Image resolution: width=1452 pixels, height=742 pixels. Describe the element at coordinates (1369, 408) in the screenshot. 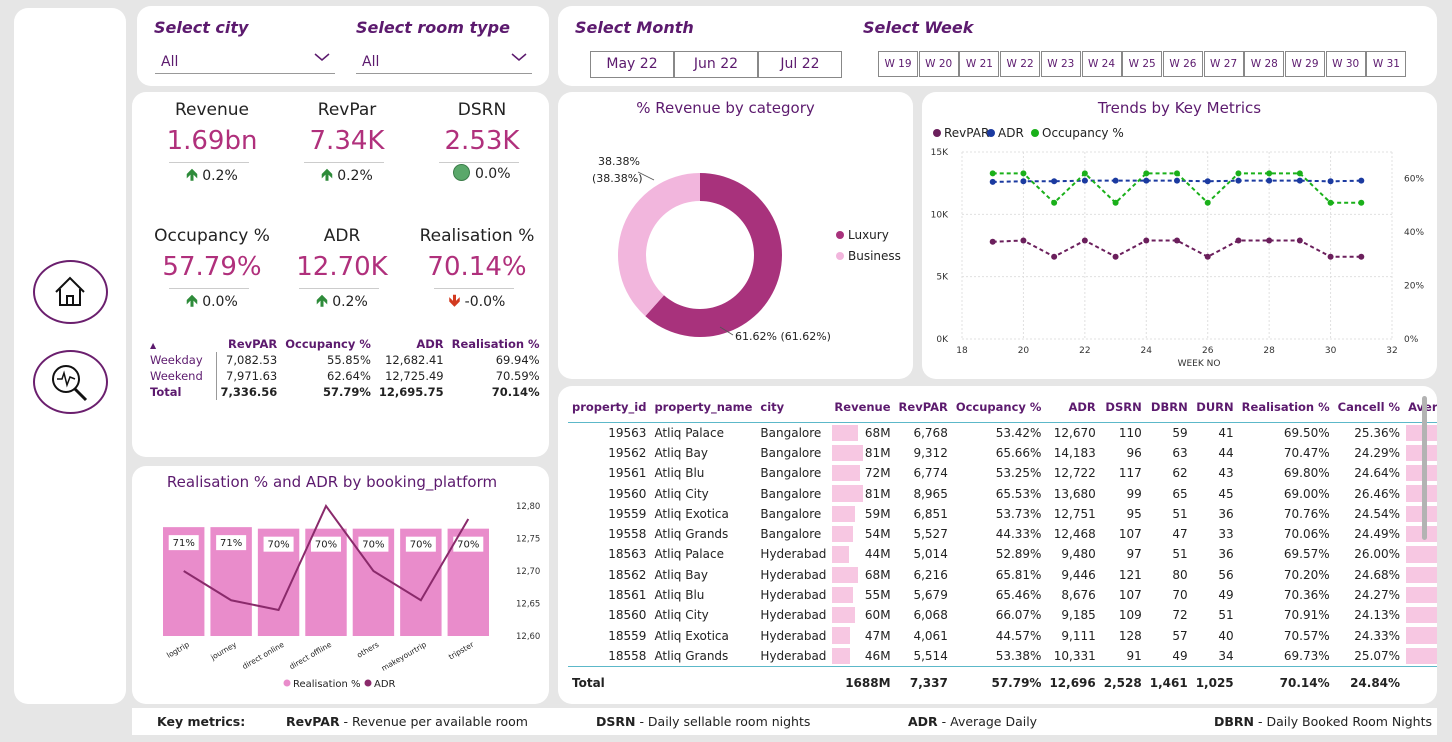

I see `col-header-cancell: Cancell %` at that location.